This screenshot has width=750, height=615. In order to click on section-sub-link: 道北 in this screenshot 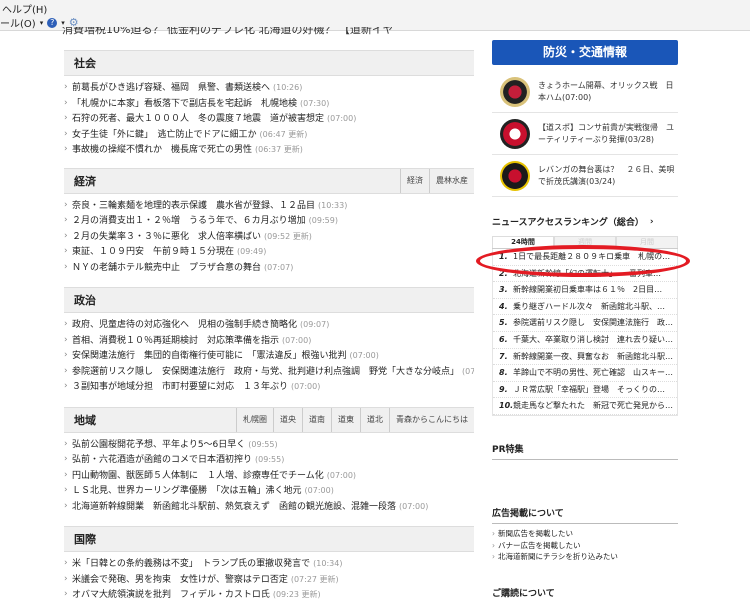, I will do `click(374, 419)`.